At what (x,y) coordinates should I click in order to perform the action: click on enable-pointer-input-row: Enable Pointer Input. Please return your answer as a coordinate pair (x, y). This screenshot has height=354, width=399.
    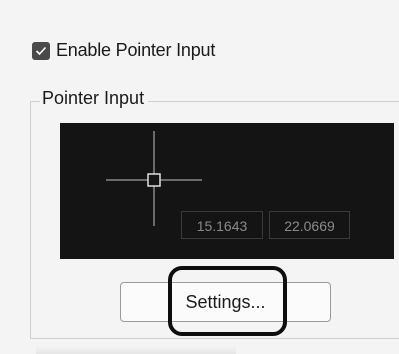
    Looking at the image, I should click on (123, 50).